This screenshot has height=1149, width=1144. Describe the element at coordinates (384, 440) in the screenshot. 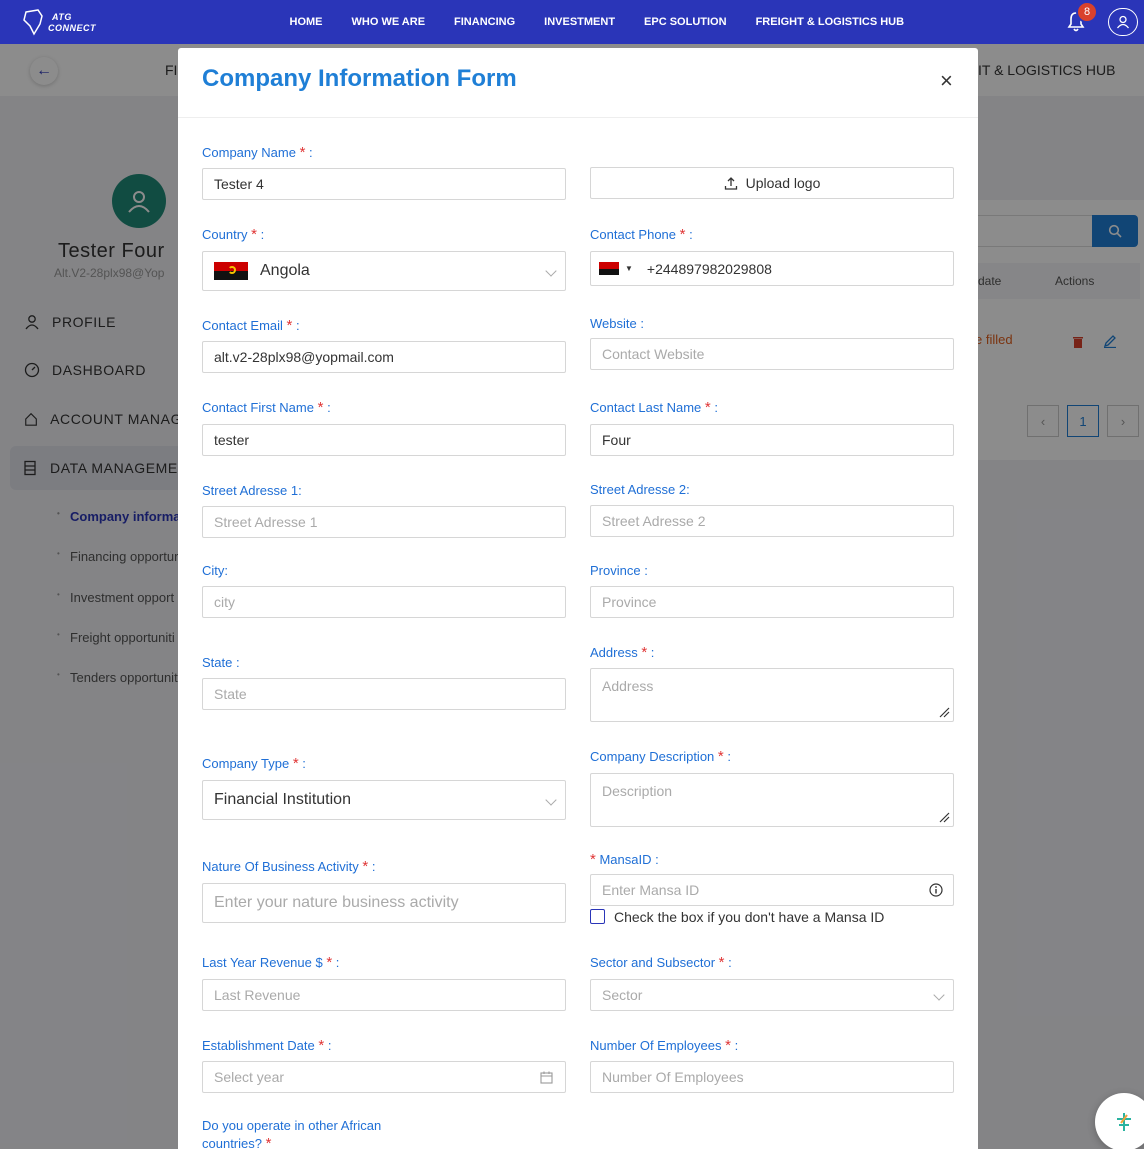

I see `first-name-input: tester` at that location.